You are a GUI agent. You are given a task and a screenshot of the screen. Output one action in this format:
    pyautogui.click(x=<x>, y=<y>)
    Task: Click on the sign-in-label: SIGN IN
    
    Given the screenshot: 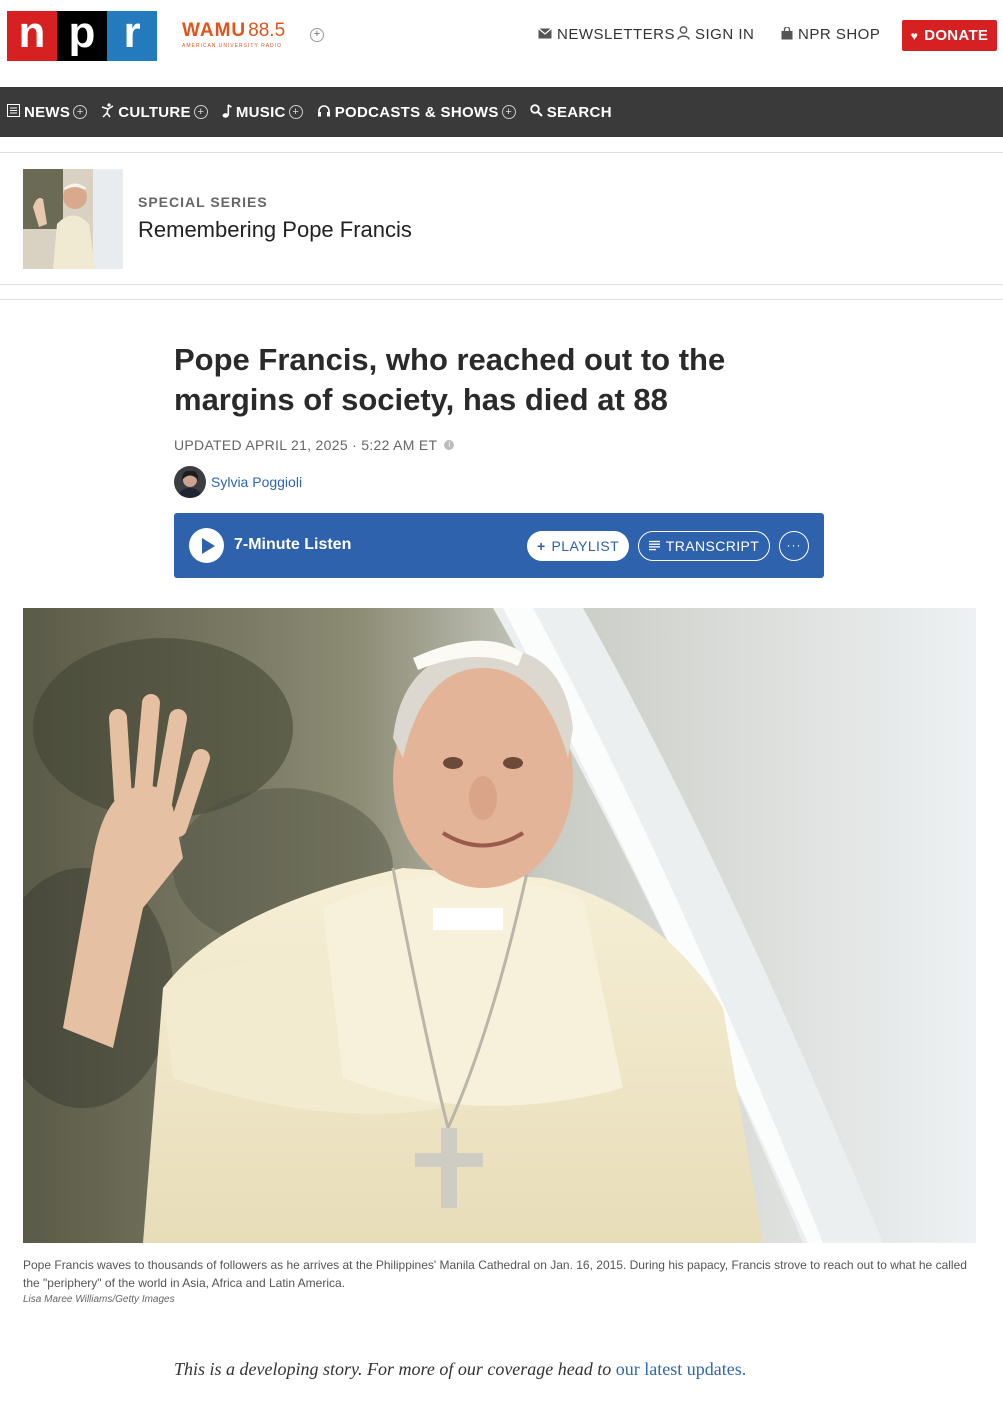 What is the action you would take?
    pyautogui.click(x=725, y=34)
    